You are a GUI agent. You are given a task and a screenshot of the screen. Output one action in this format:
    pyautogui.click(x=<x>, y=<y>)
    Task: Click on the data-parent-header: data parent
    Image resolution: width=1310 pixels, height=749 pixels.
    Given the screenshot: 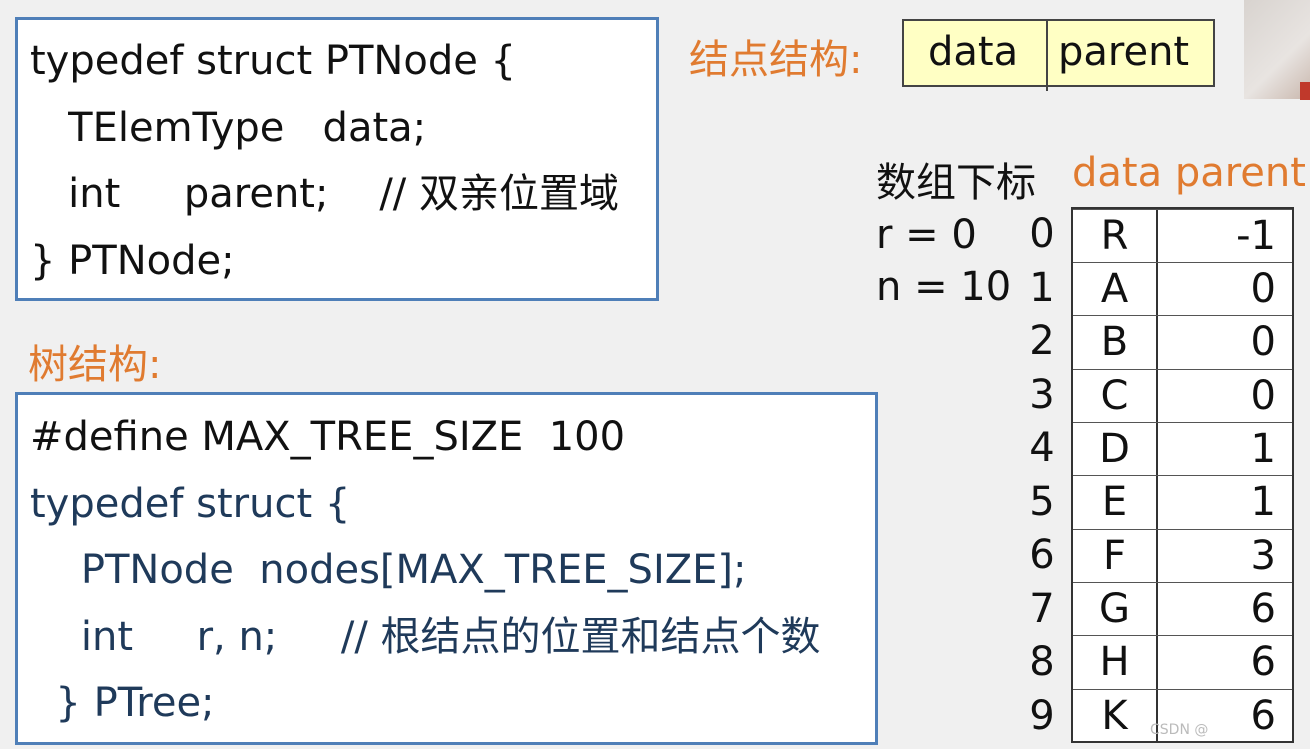 What is the action you would take?
    pyautogui.click(x=1189, y=173)
    